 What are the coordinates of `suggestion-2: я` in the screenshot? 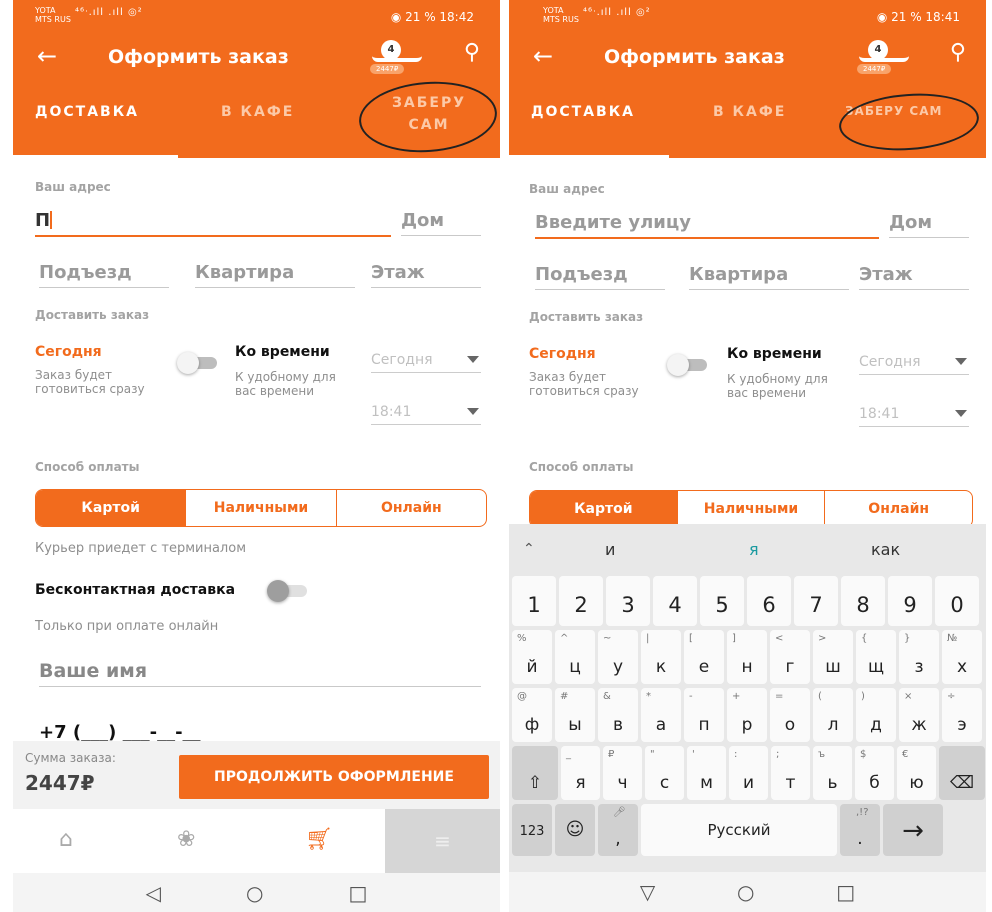 It's located at (754, 549).